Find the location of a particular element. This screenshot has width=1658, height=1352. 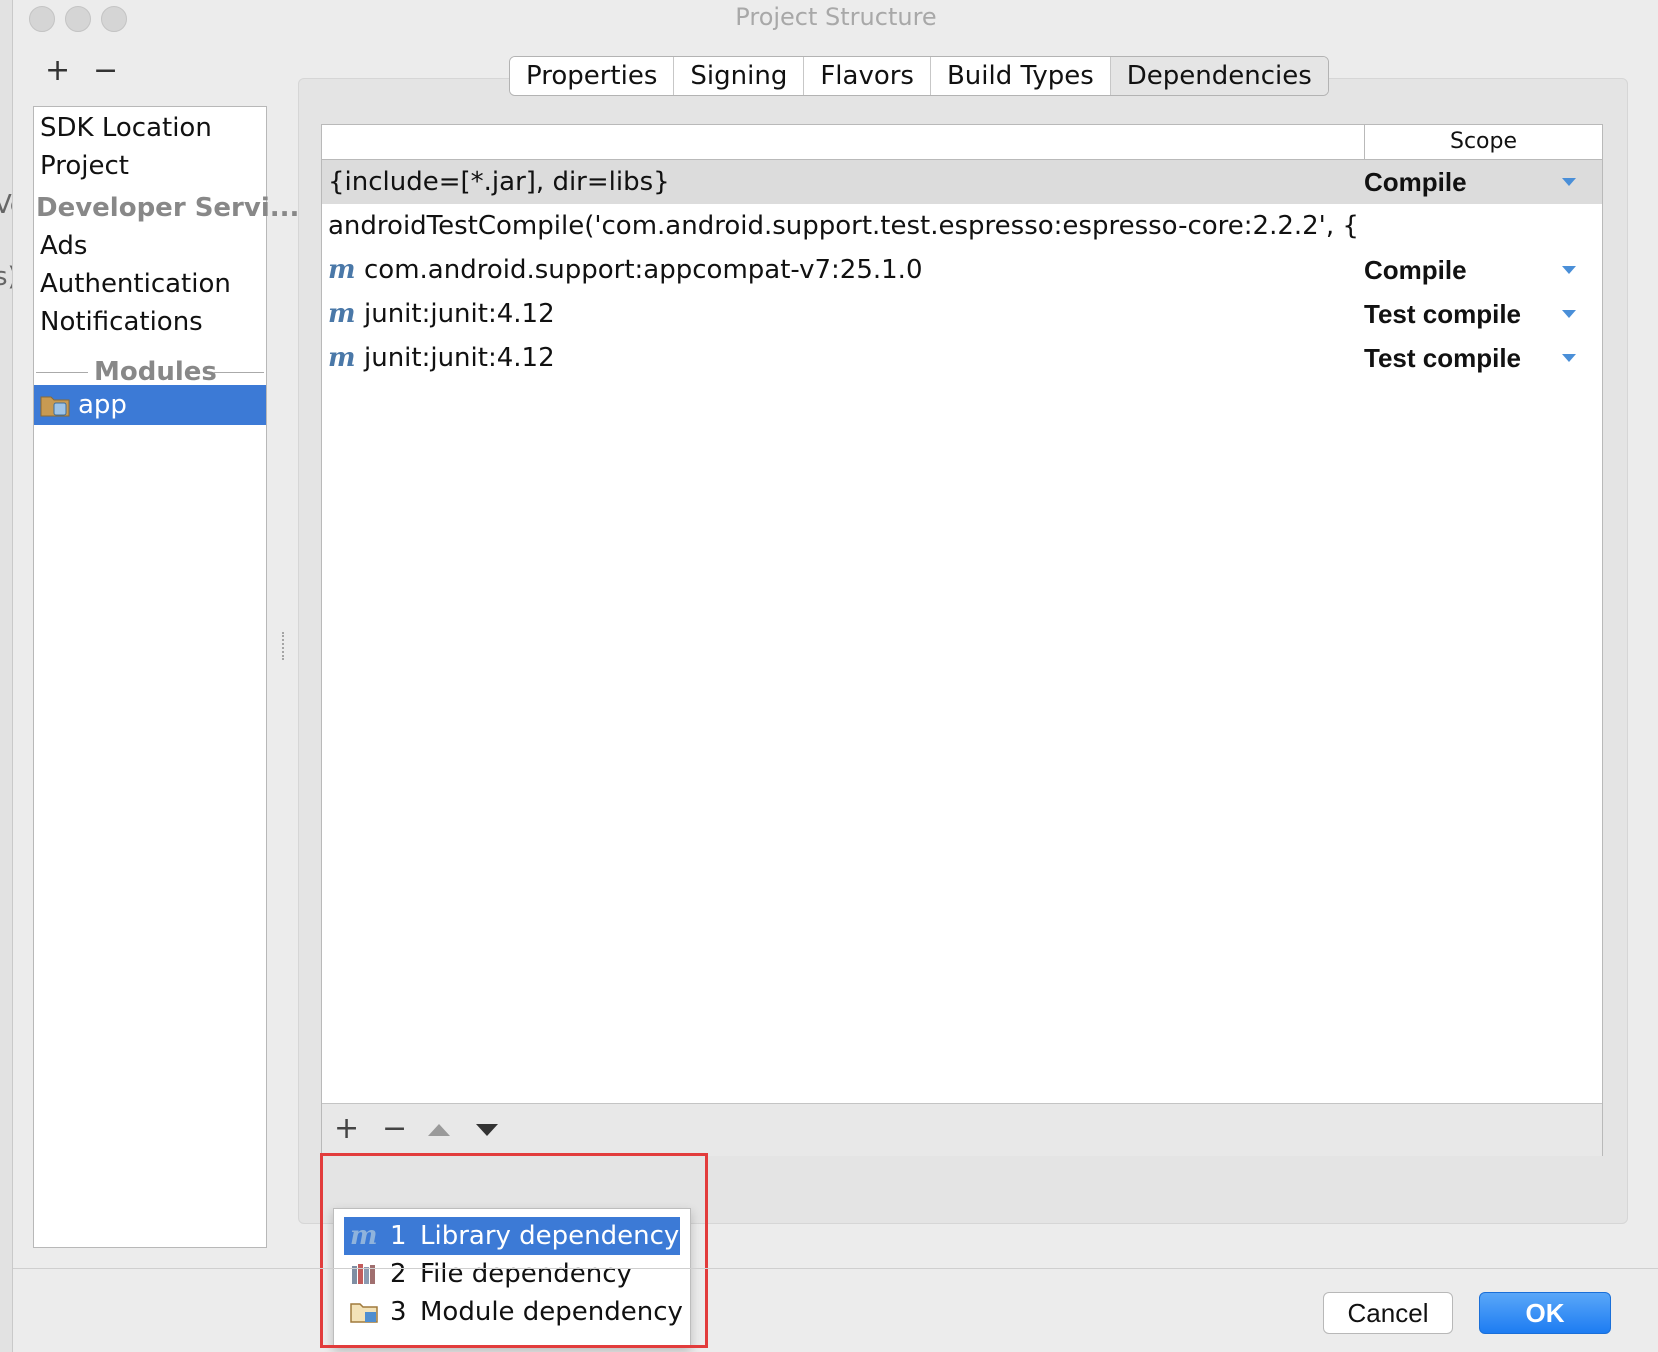

dependency-row: {include=[*.jar], dir=libs} Compile is located at coordinates (962, 182).